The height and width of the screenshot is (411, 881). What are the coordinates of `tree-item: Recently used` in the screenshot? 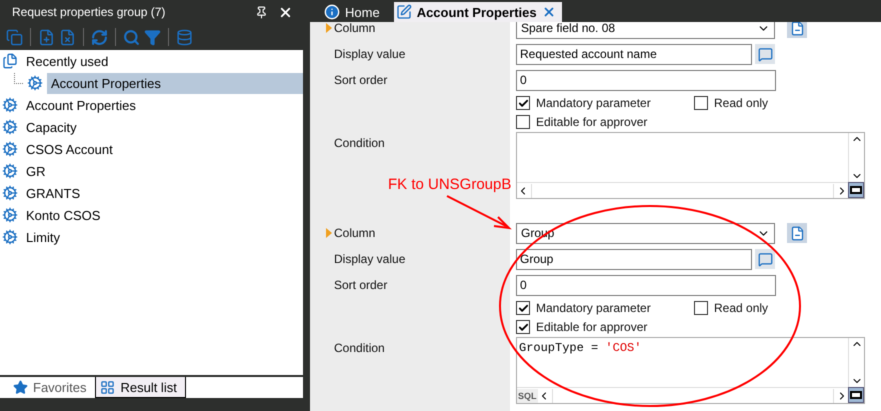 It's located at (67, 61).